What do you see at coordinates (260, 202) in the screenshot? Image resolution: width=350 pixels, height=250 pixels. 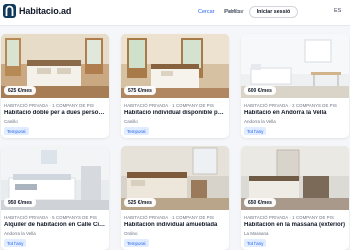 I see `price-badge: 650 €/mes` at bounding box center [260, 202].